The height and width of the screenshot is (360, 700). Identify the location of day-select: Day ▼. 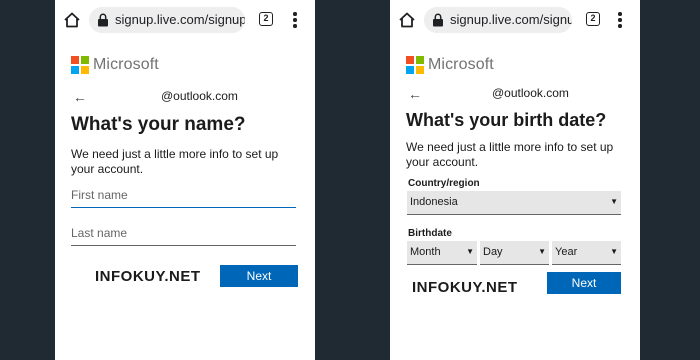
(514, 253).